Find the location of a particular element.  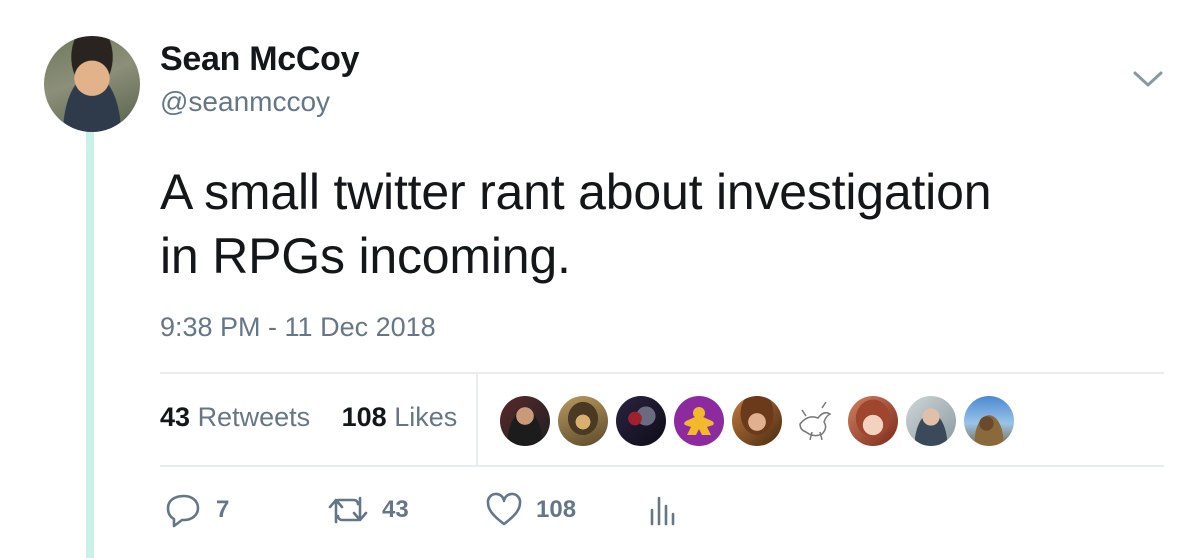

retweet-count: 43 is located at coordinates (395, 509).